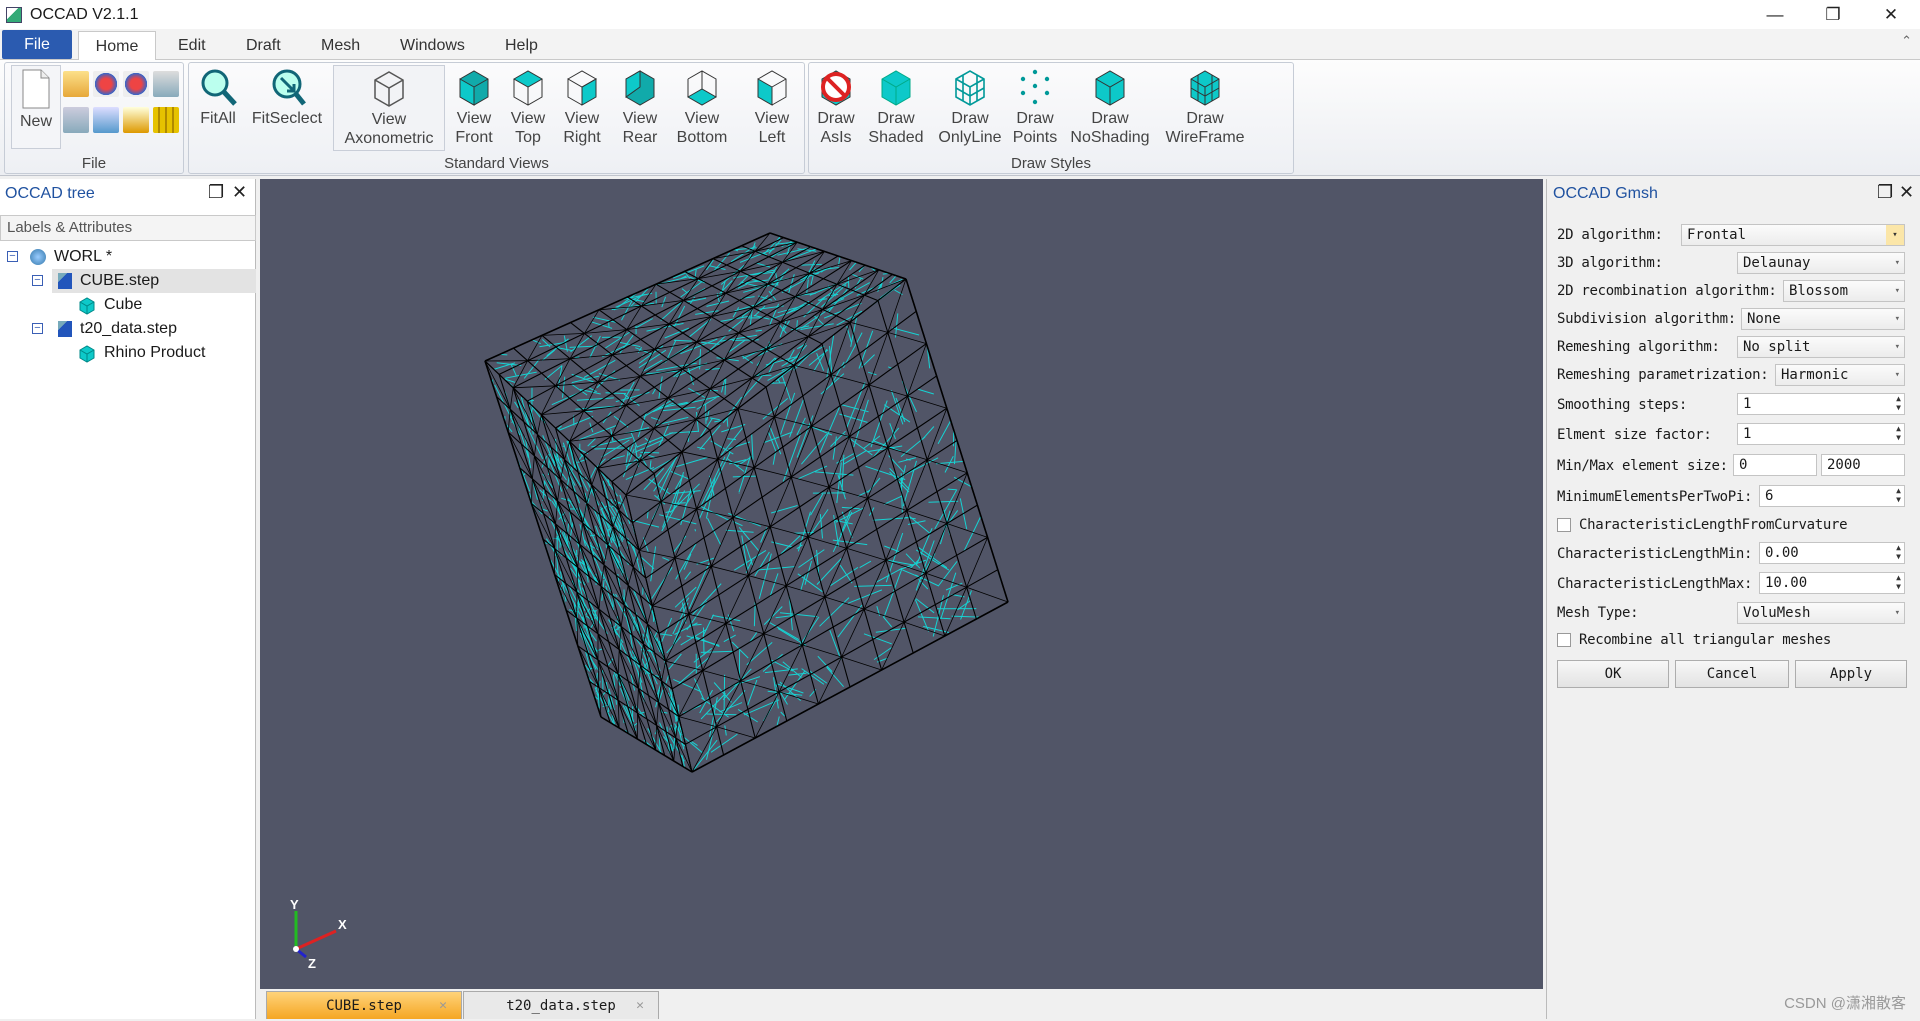 This screenshot has height=1021, width=1920. What do you see at coordinates (340, 45) in the screenshot?
I see `tab-mesh: Mesh` at bounding box center [340, 45].